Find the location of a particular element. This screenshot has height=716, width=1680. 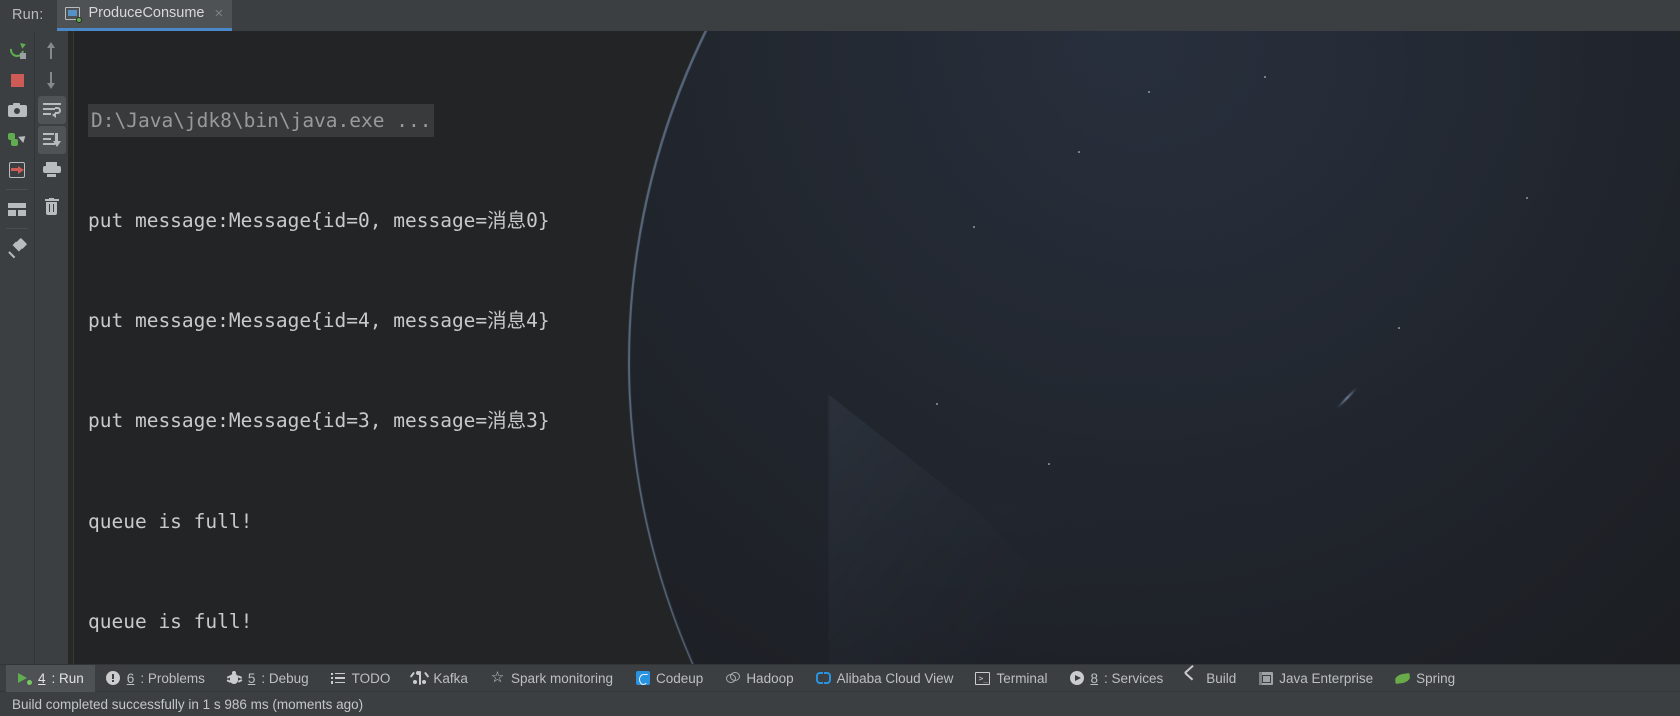

console-line: put message:Message{id=3, message=消息3} is located at coordinates (319, 421).